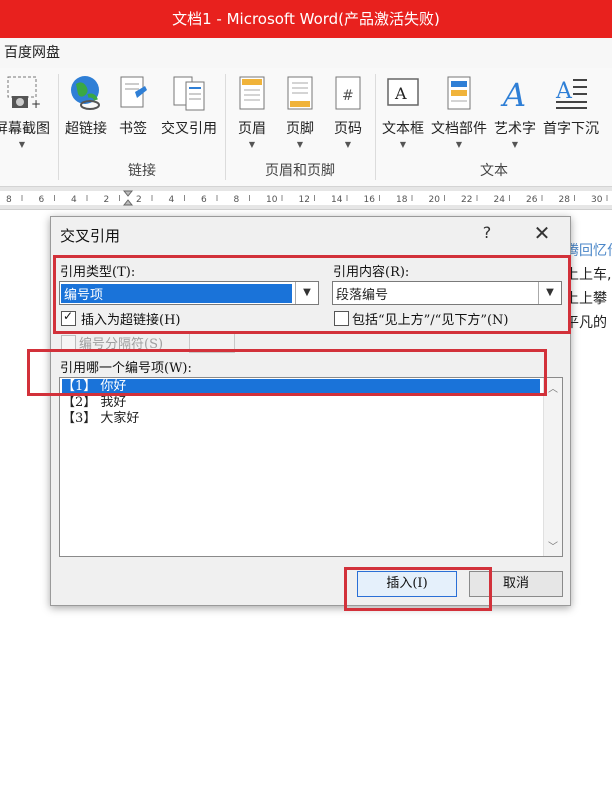  What do you see at coordinates (212, 342) in the screenshot?
I see `separator-input` at bounding box center [212, 342].